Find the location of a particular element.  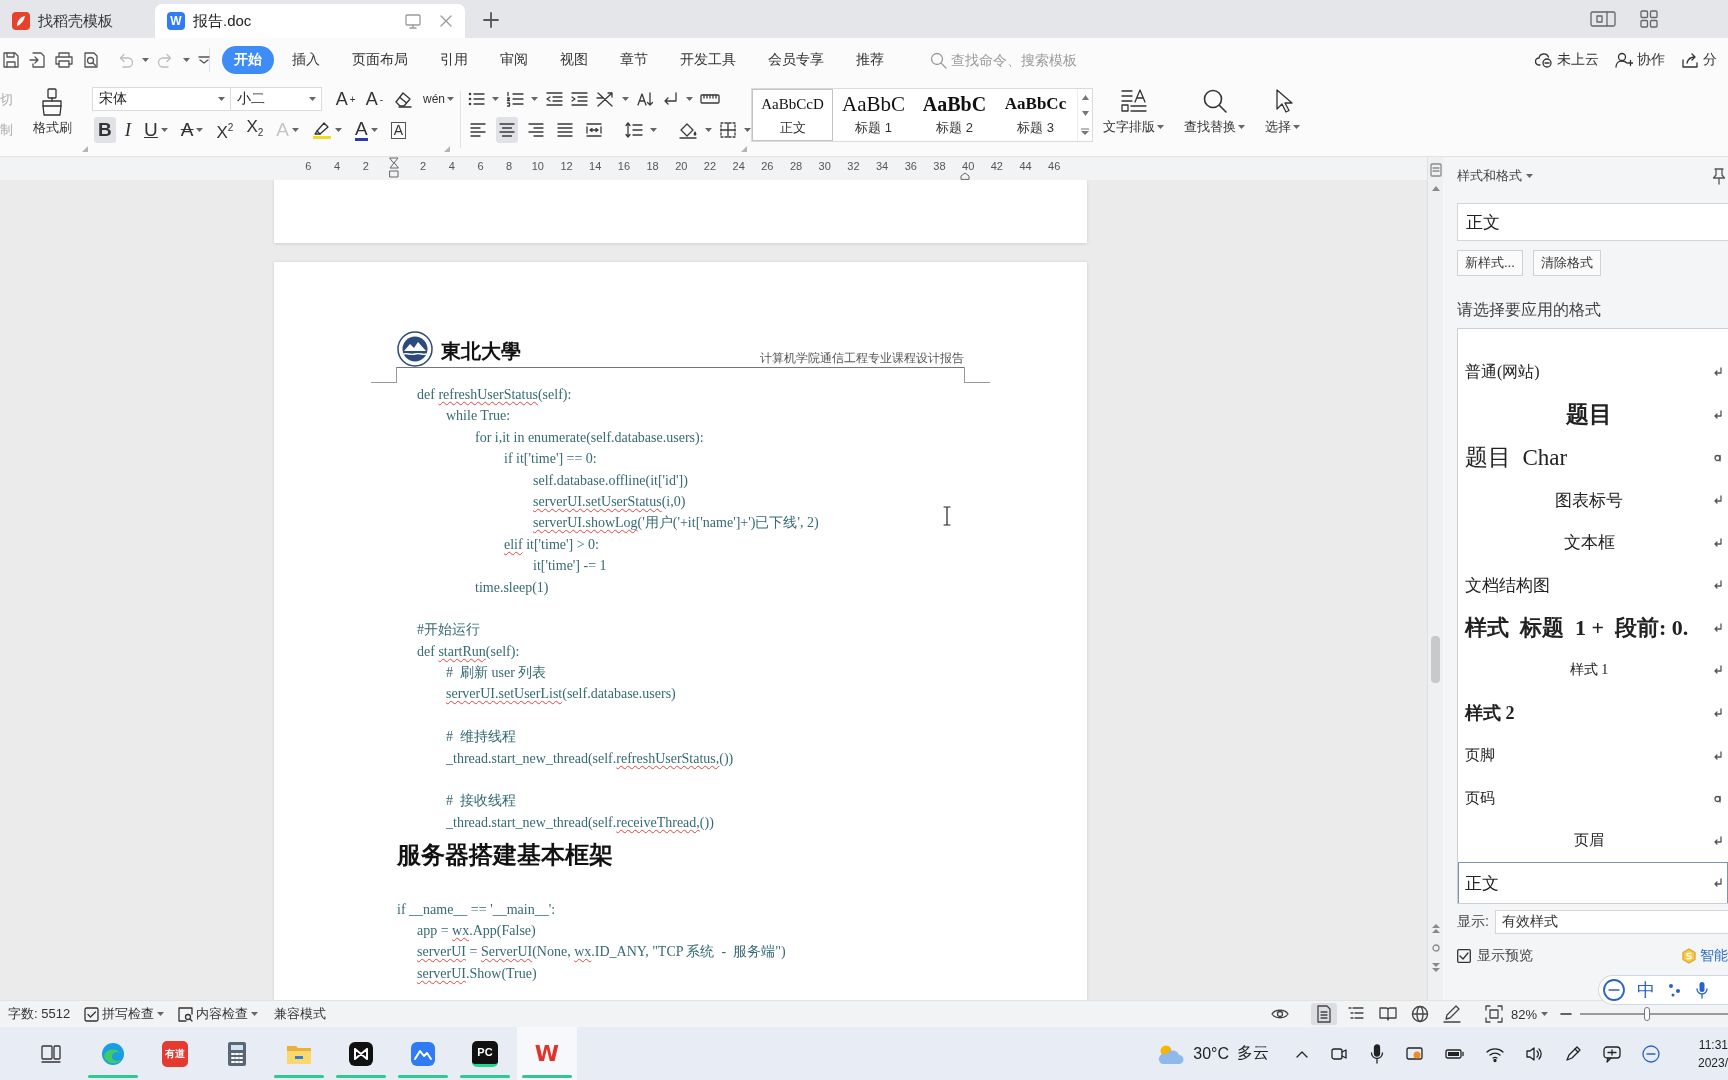

scroll-up-icon is located at coordinates (1435, 188).